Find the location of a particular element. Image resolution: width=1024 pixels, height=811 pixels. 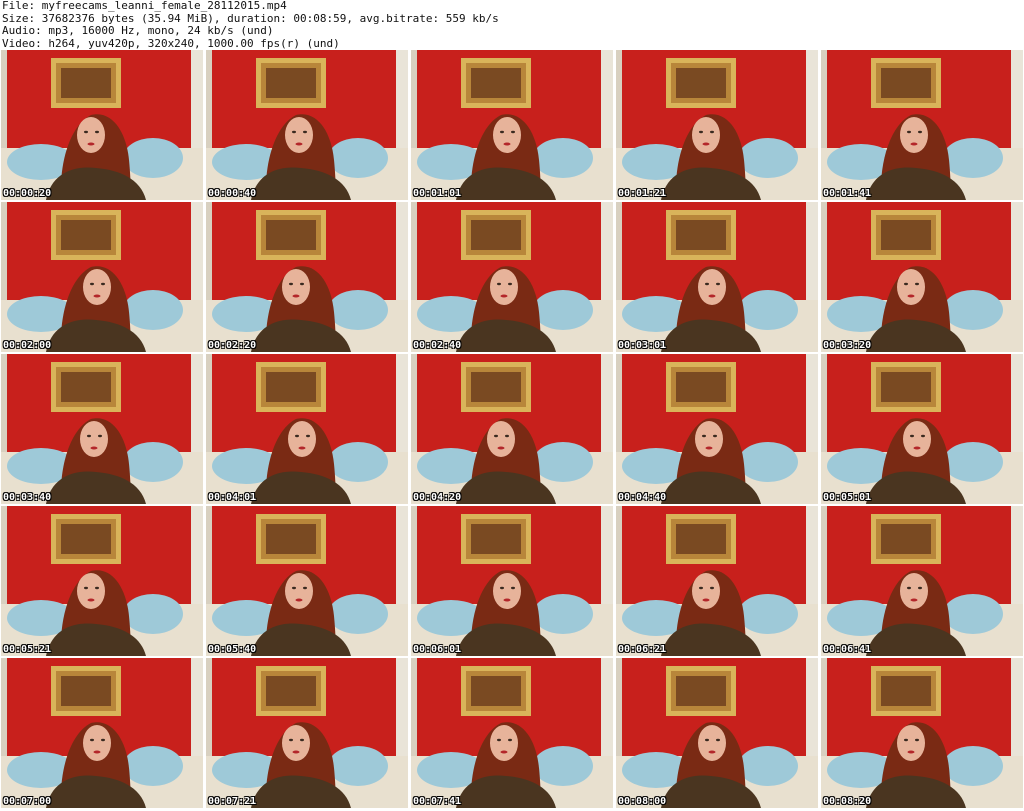

video-frame-thumbnail: 00:05:21 is located at coordinates (102, 581).